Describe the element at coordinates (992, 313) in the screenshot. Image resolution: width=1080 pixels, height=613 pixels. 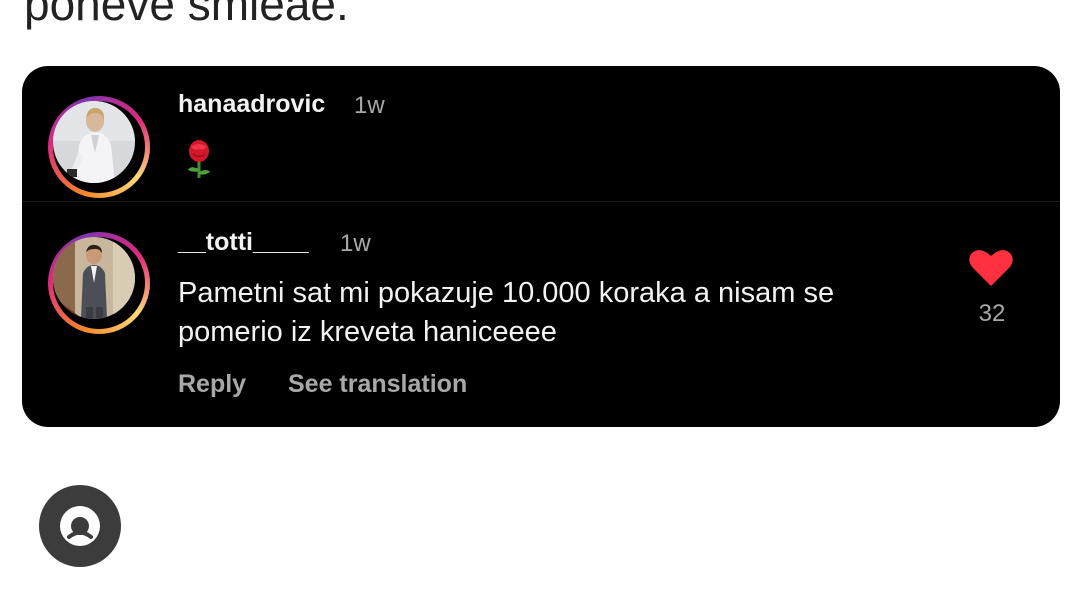
I see `like-count: 32` at that location.